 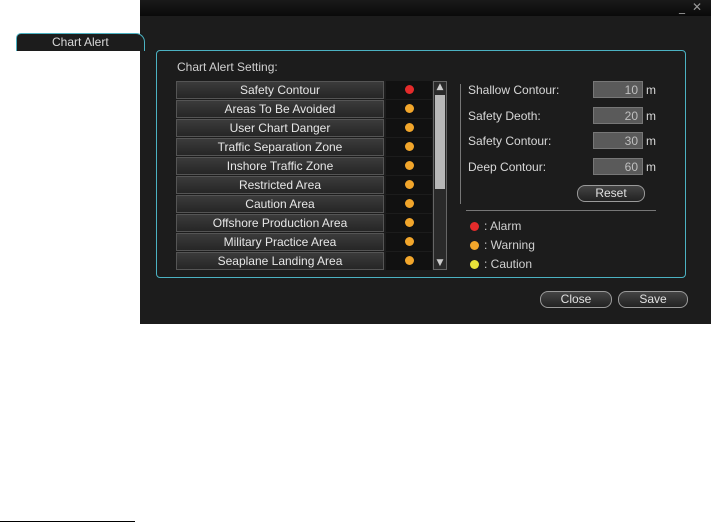 What do you see at coordinates (440, 87) in the screenshot?
I see `scroll-up-icon: ▲` at bounding box center [440, 87].